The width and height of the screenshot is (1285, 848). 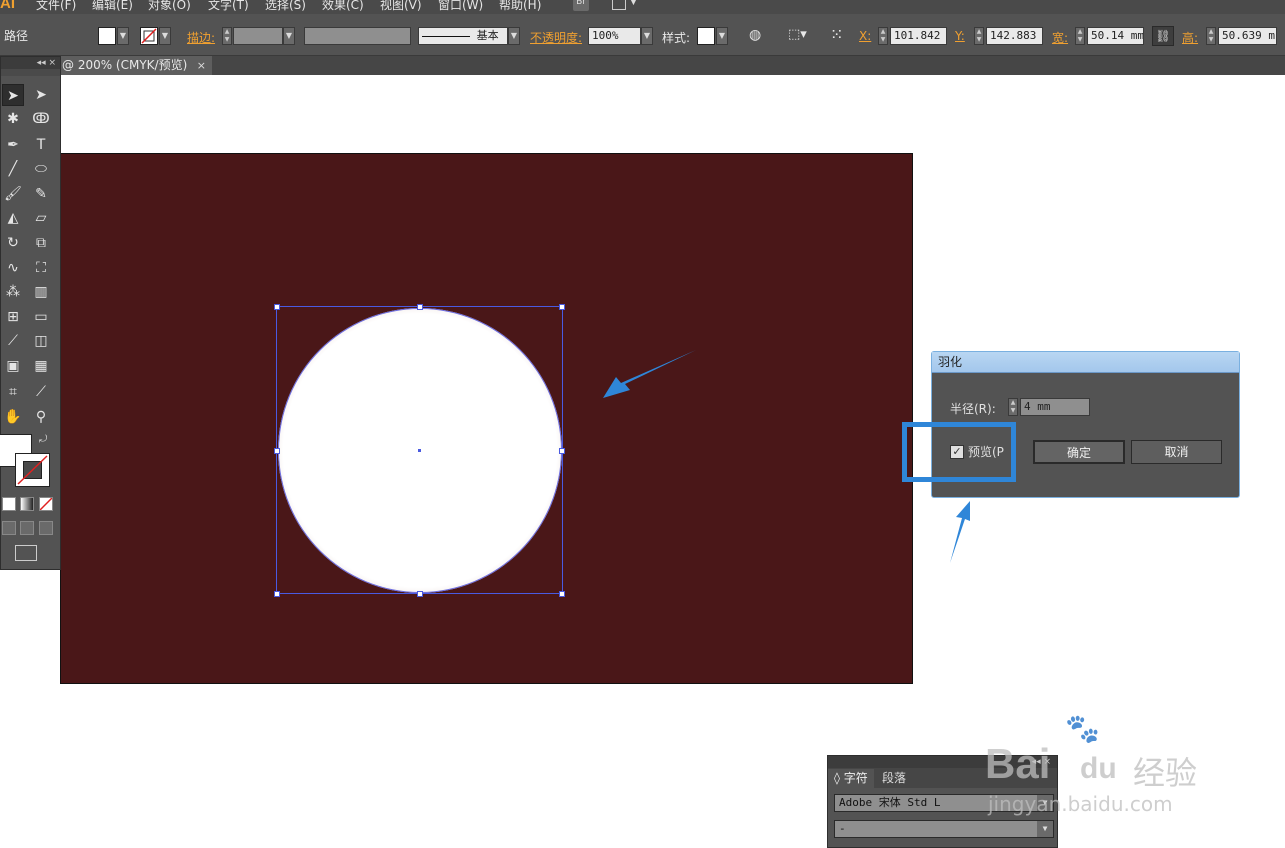 I want to click on free-transform-tool-icon: ⛶, so click(x=41, y=268).